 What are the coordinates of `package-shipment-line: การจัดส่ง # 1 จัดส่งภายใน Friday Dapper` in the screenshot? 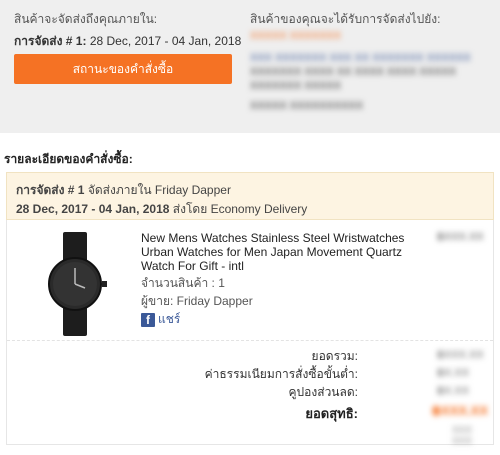 It's located at (123, 190).